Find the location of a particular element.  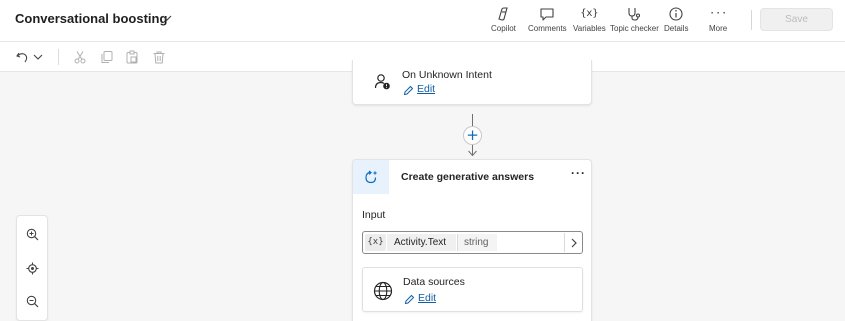

delete-icon is located at coordinates (159, 57).